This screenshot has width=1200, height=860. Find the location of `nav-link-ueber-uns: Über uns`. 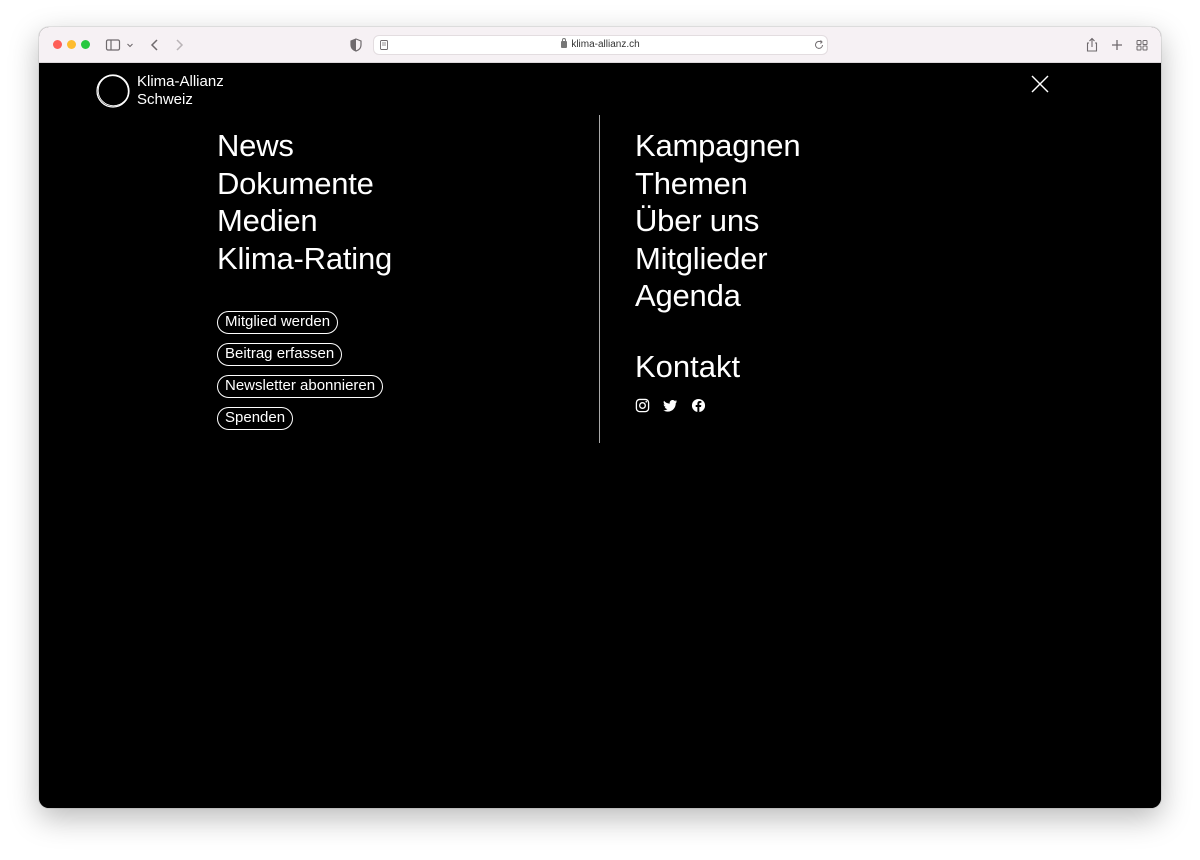

nav-link-ueber-uns: Über uns is located at coordinates (717, 221).